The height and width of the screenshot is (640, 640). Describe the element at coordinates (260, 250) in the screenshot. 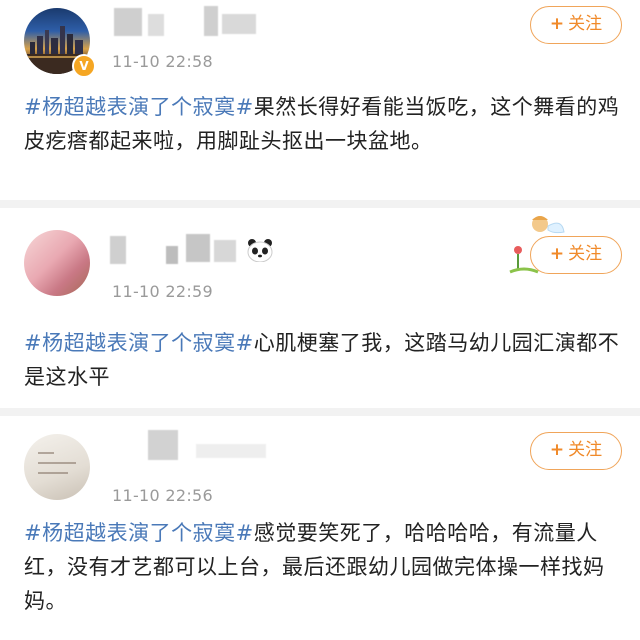

I see `panda-icon` at that location.